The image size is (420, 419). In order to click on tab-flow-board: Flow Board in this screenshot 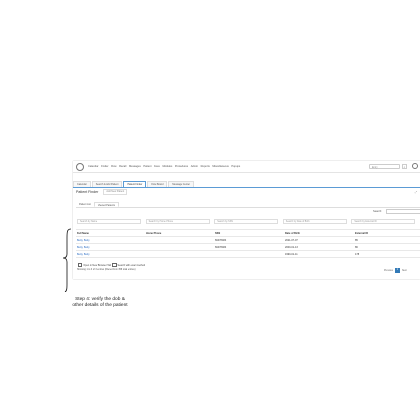, I will do `click(157, 184)`.